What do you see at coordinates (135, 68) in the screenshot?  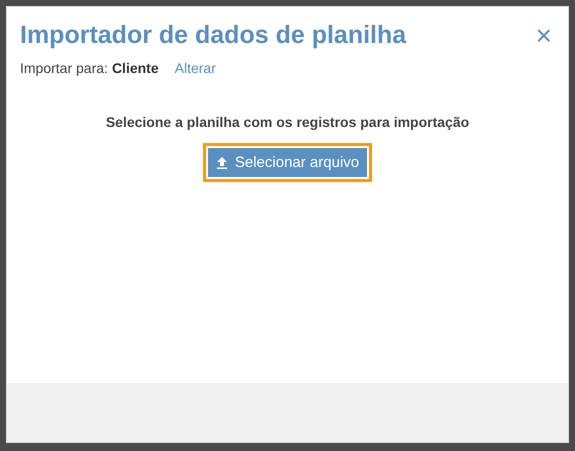 I see `target-value: Cliente` at bounding box center [135, 68].